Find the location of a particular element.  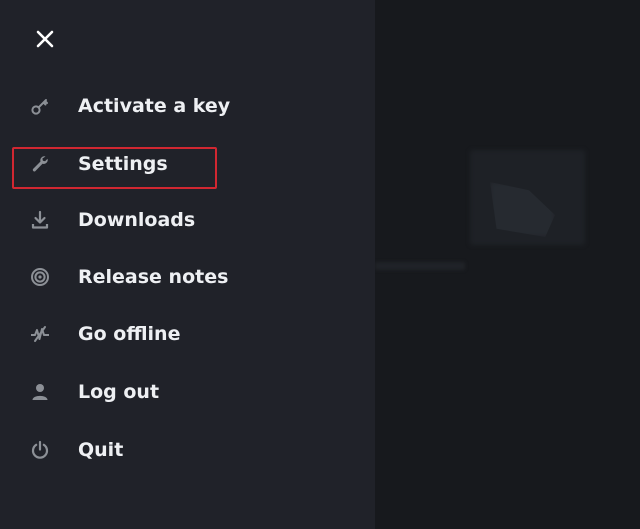

user-icon is located at coordinates (40, 392).